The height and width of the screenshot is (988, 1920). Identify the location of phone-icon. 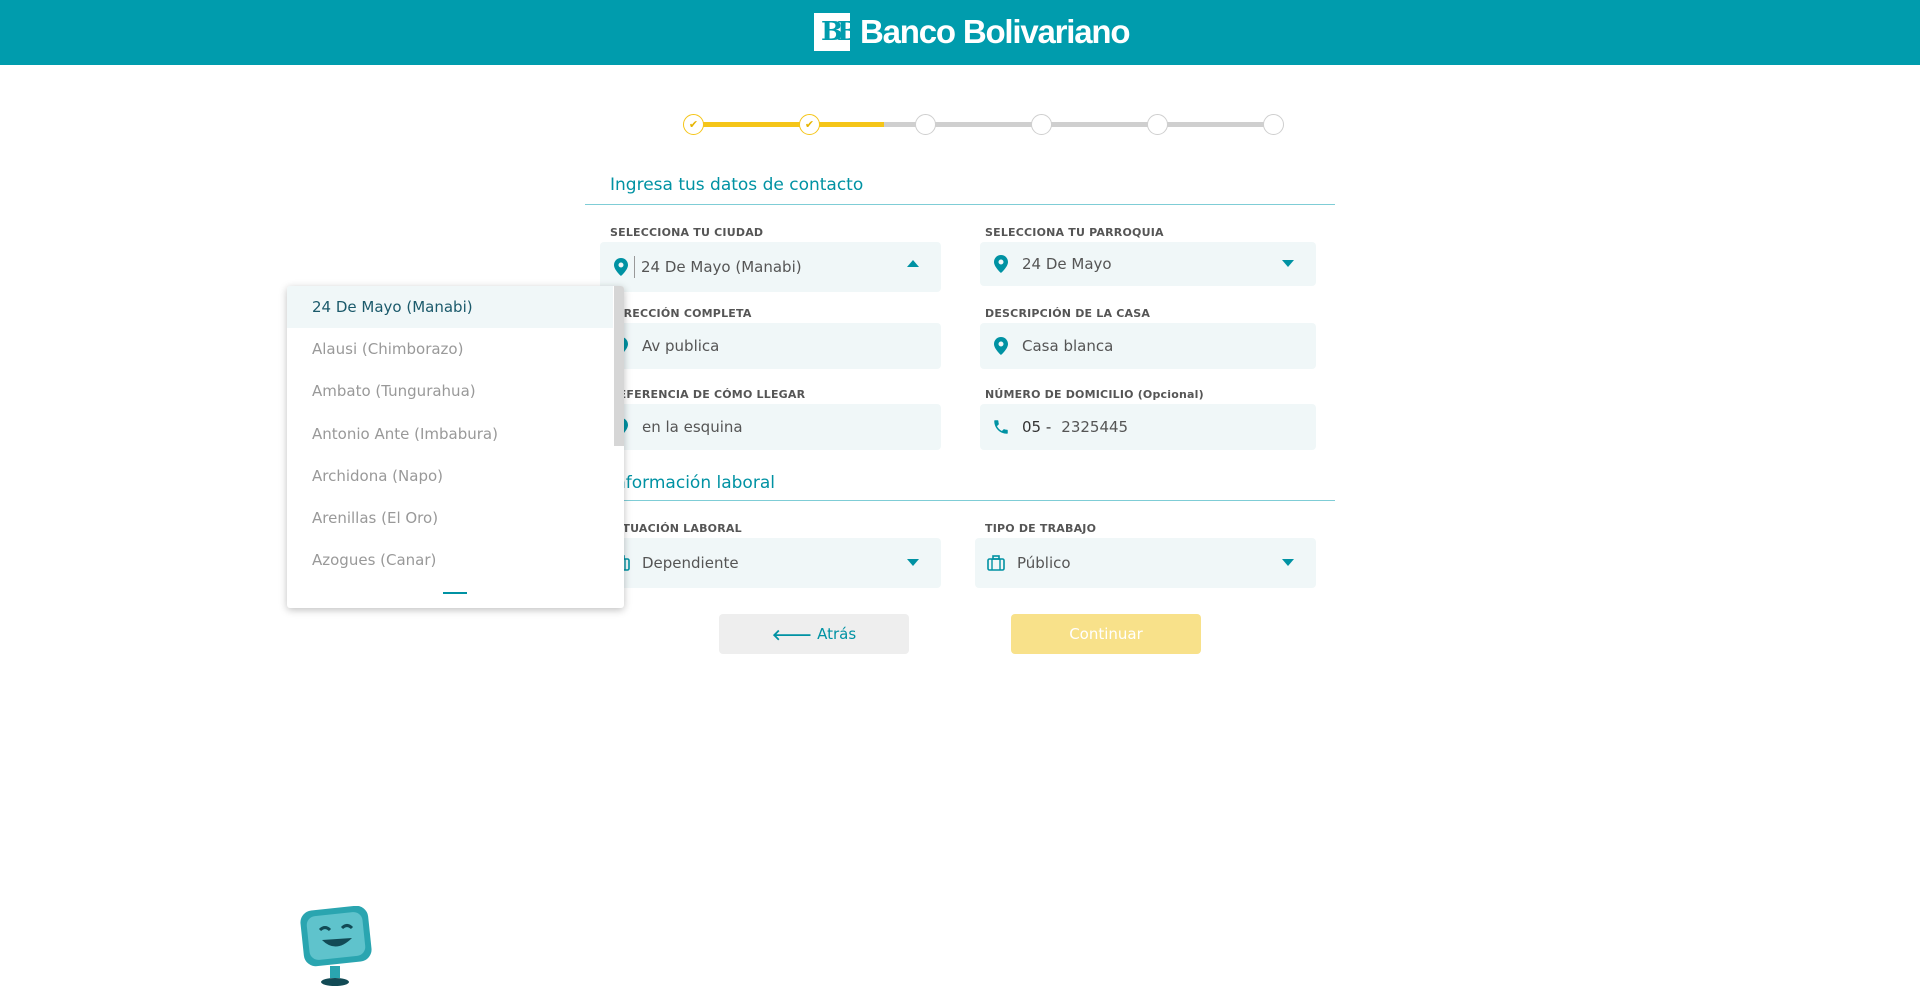
(1001, 427).